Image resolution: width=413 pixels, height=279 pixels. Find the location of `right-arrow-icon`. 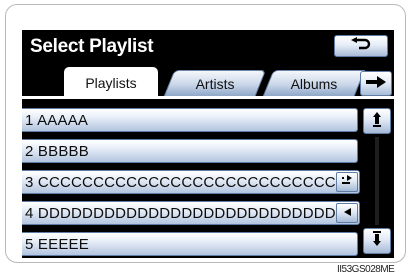

right-arrow-icon is located at coordinates (376, 84).